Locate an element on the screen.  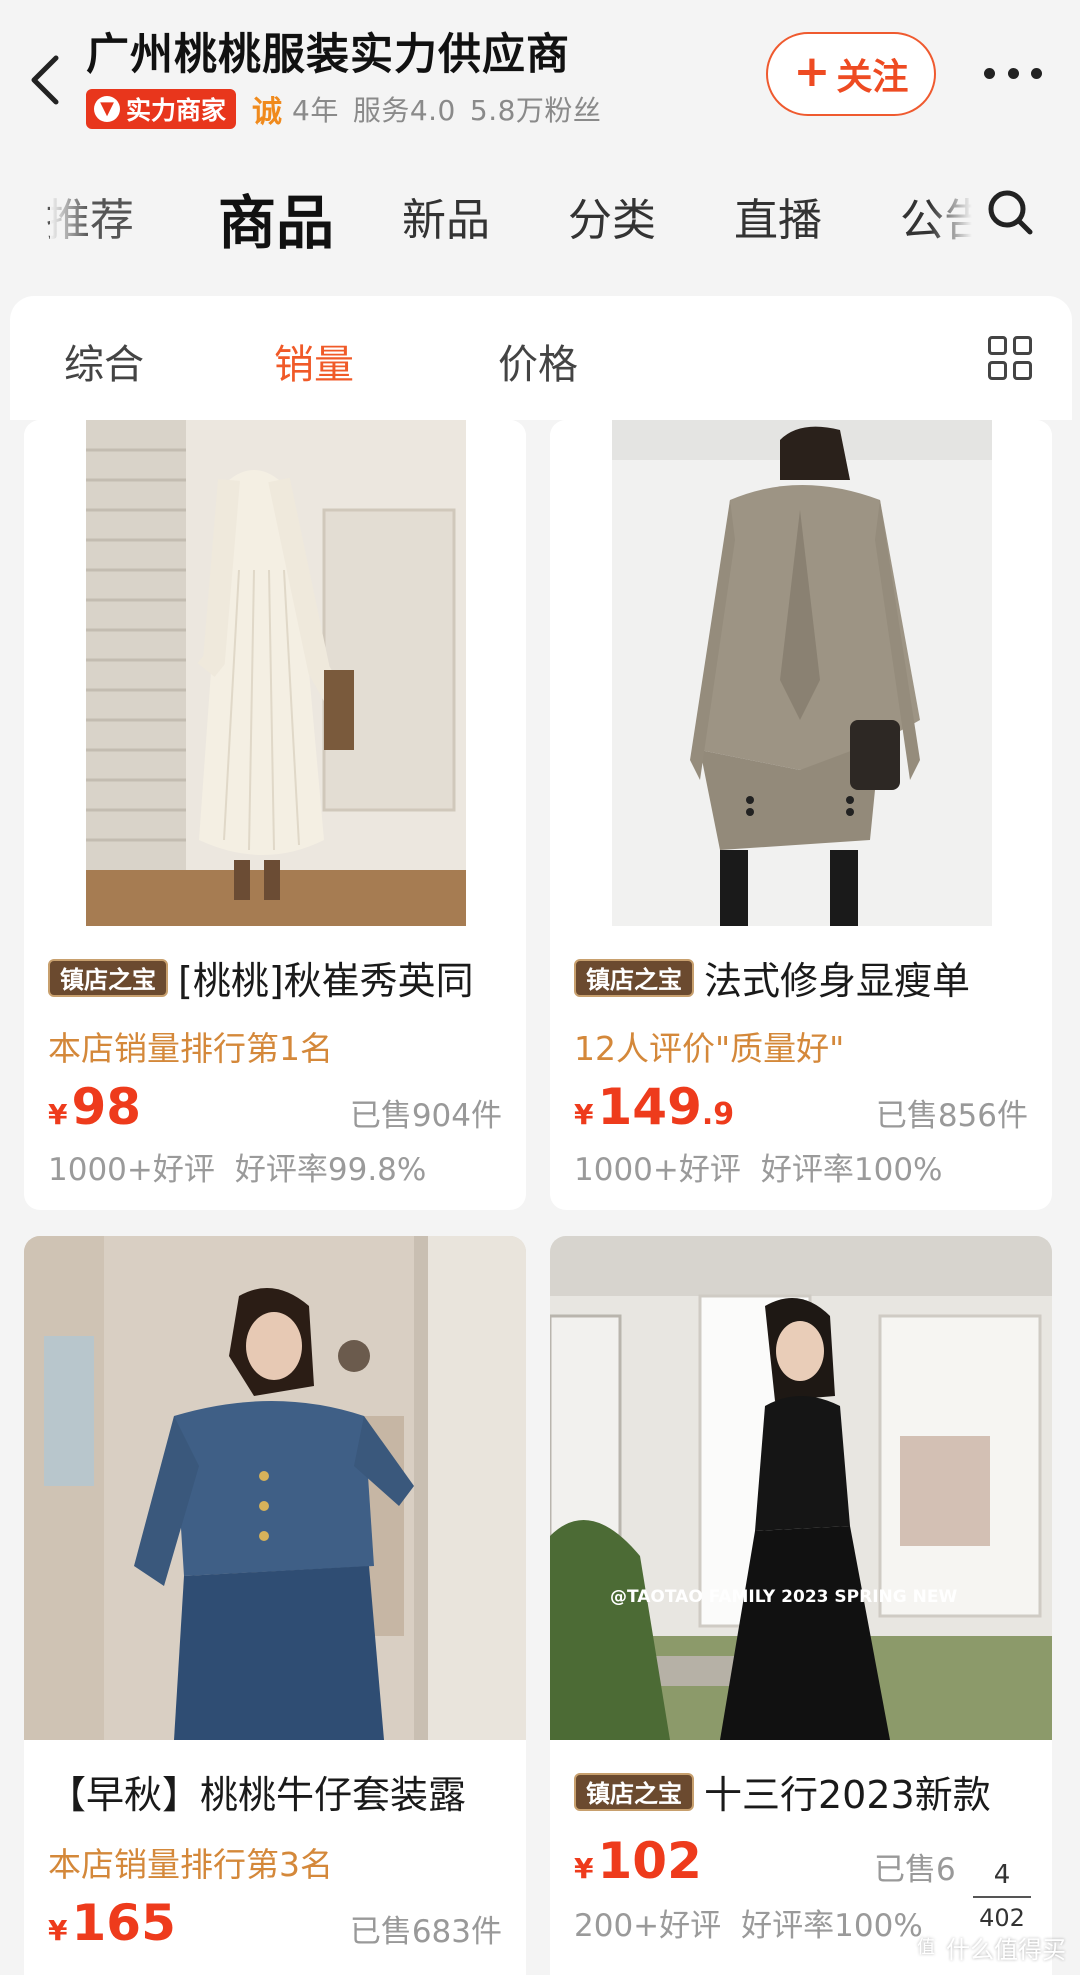
plus-icon: + is located at coordinates (812, 71).